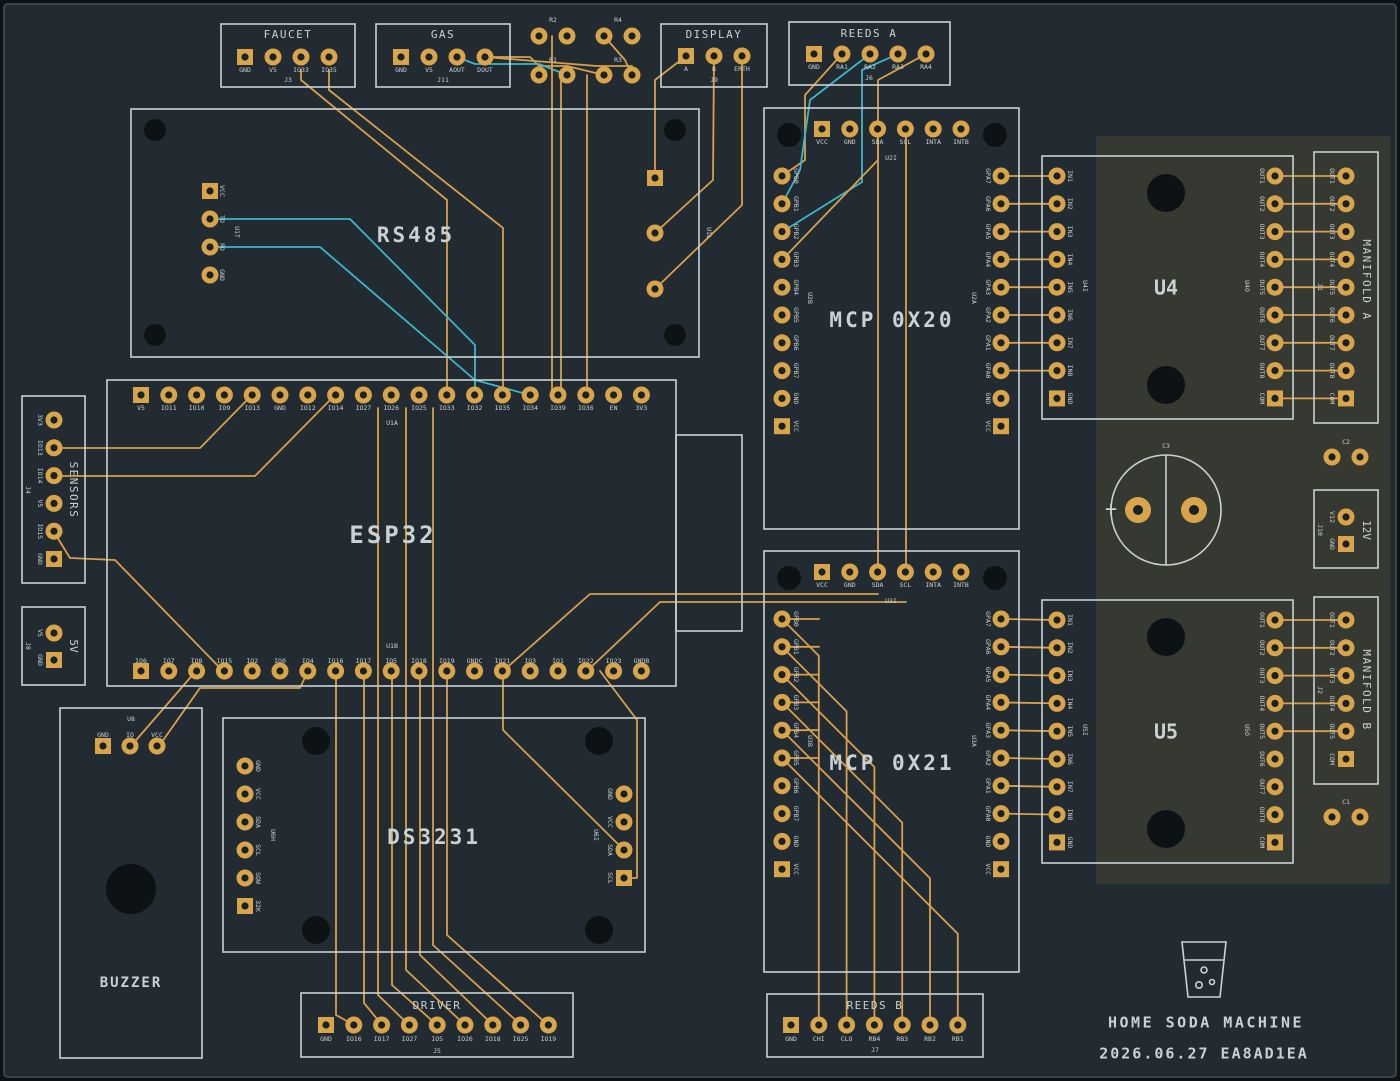 Image resolution: width=1400 pixels, height=1081 pixels. What do you see at coordinates (1262, 176) in the screenshot?
I see `pin-label: OUT1` at bounding box center [1262, 176].